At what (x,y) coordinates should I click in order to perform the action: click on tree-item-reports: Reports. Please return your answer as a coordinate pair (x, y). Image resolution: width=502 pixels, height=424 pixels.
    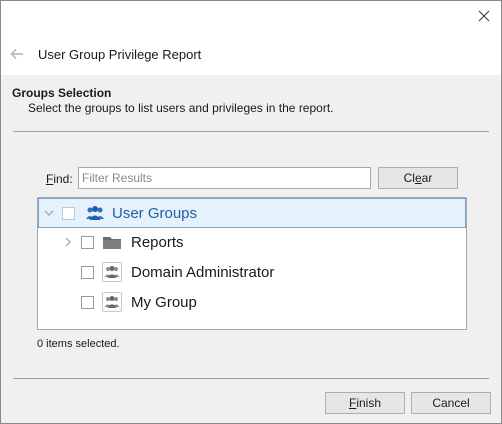
    Looking at the image, I should click on (252, 243).